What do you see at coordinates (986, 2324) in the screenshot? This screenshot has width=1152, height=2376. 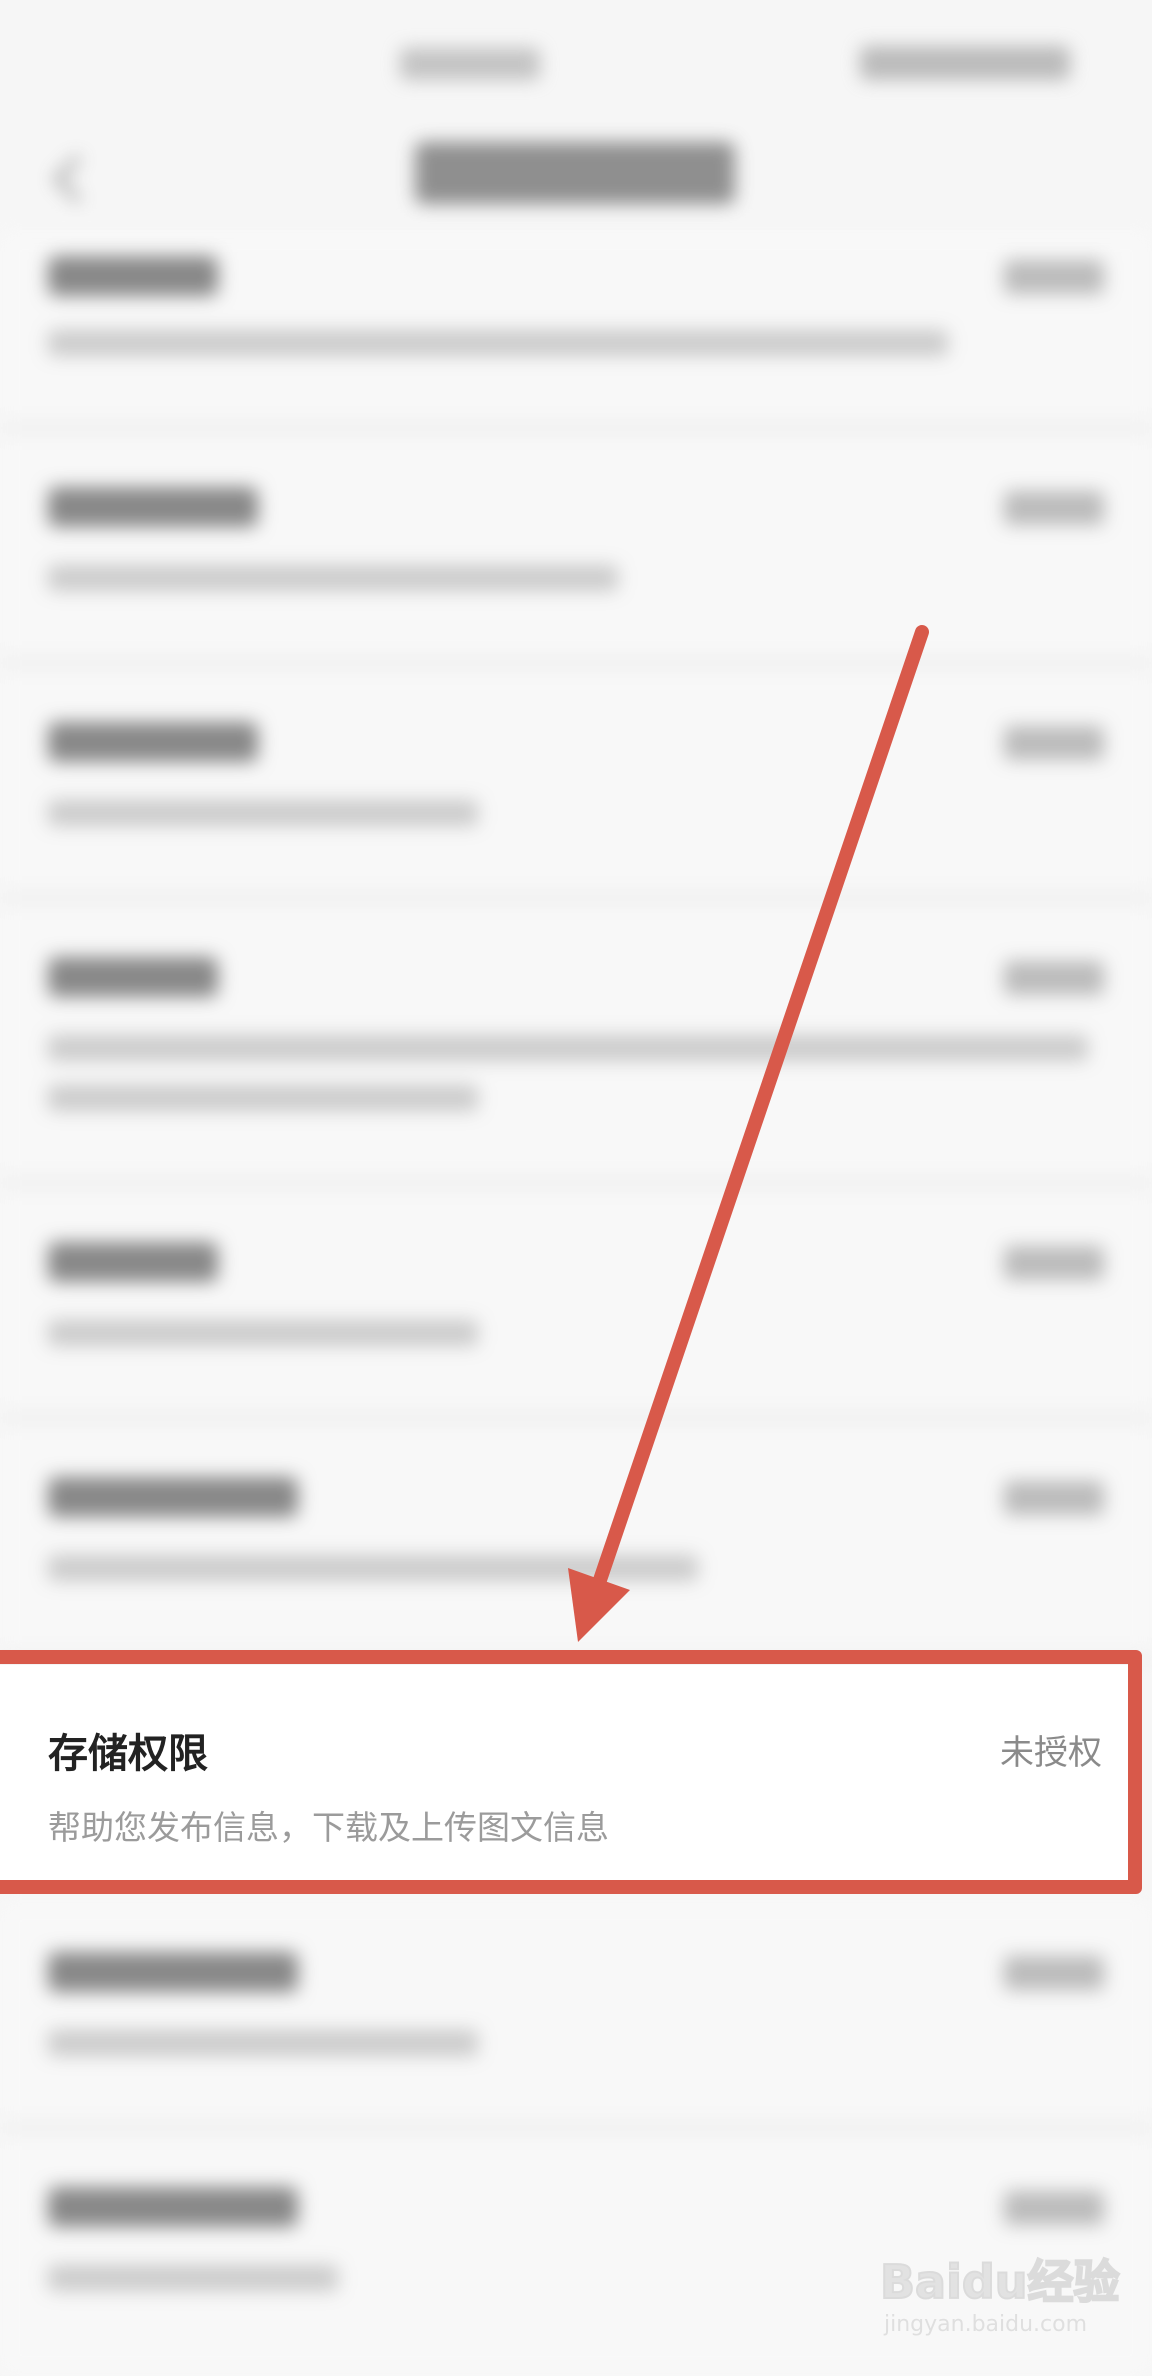 I see `watermark-url: jingyan.baidu.com` at bounding box center [986, 2324].